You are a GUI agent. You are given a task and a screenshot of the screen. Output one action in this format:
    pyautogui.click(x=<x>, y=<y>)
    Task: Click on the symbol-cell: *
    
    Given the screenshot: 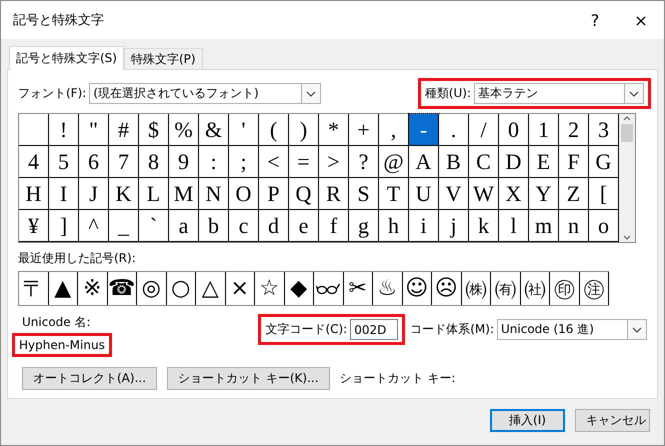 What is the action you would take?
    pyautogui.click(x=334, y=130)
    